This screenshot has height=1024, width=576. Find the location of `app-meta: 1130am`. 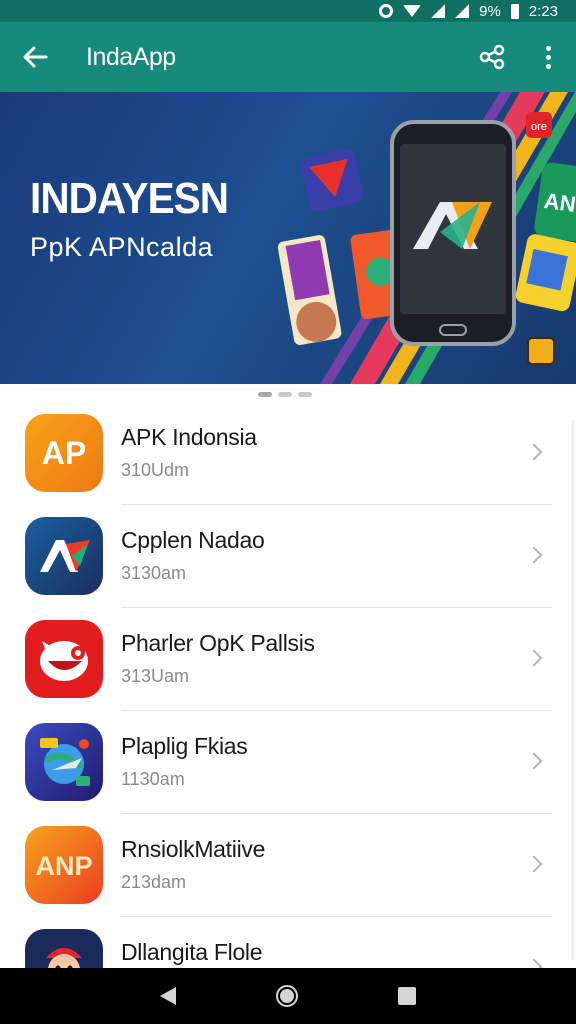

app-meta: 1130am is located at coordinates (153, 779).